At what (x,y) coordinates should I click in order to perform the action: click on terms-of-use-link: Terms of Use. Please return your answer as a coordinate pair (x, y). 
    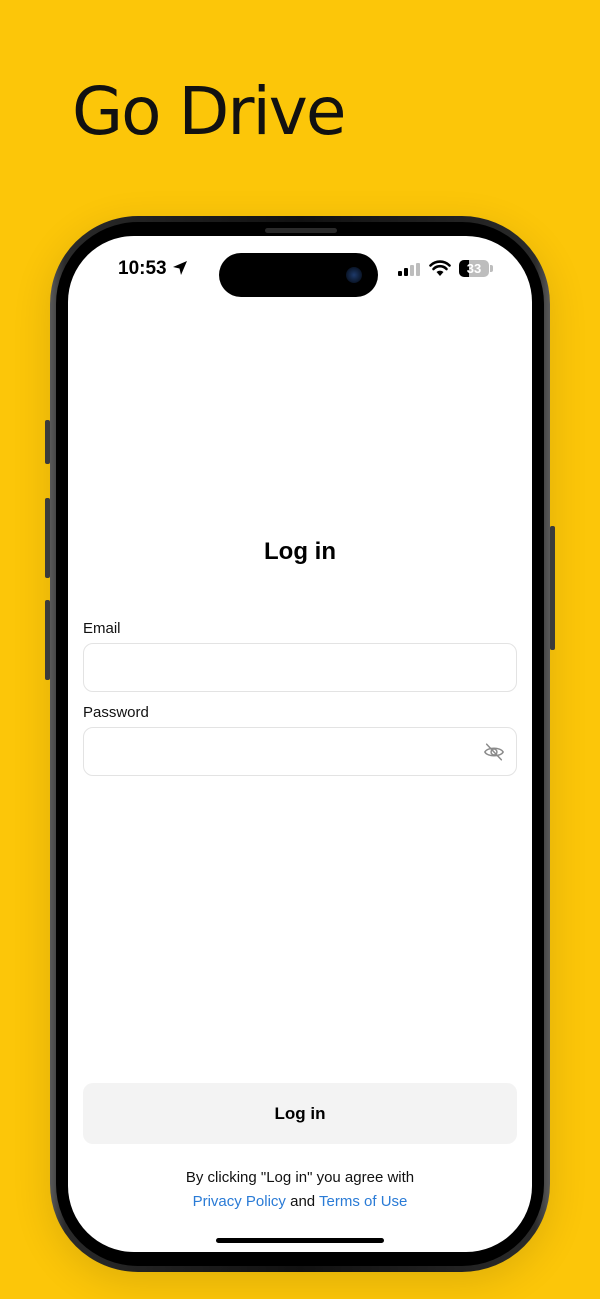
    Looking at the image, I should click on (363, 1201).